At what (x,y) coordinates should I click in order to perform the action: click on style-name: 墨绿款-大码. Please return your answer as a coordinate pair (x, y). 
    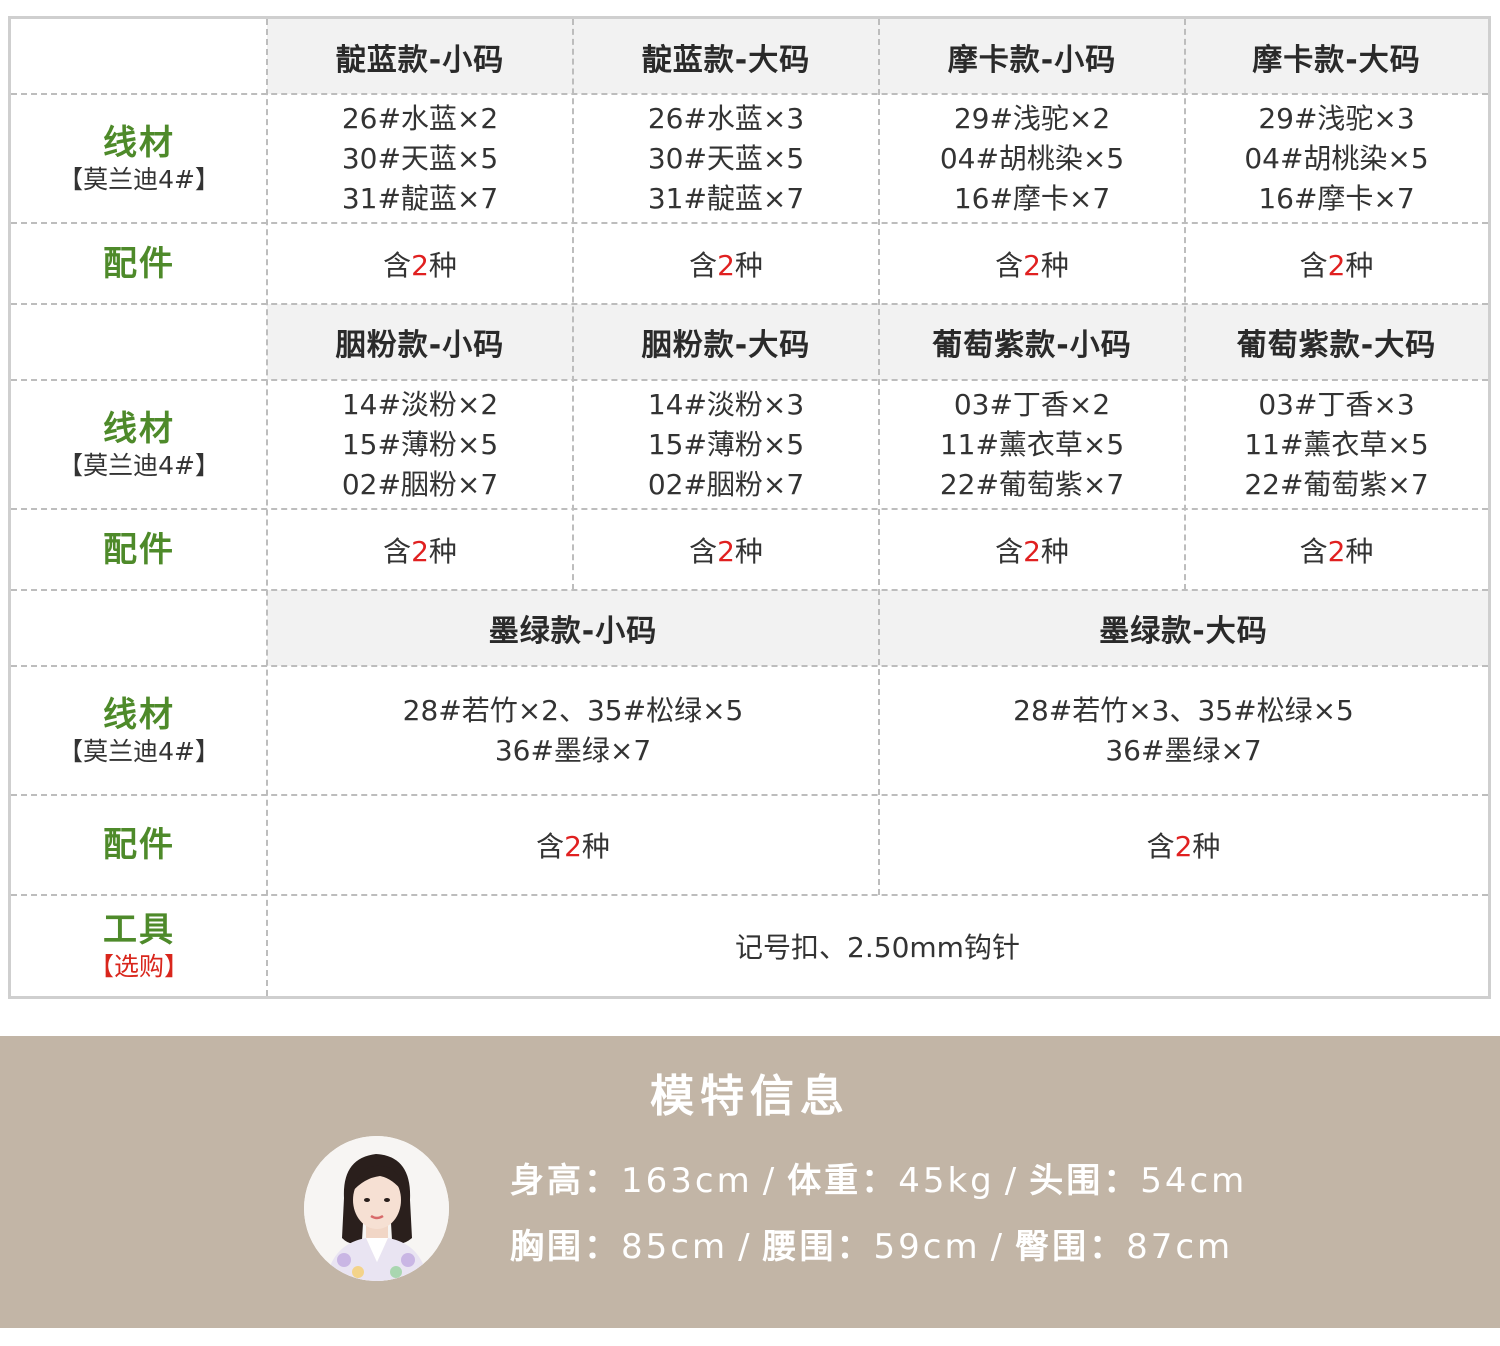
    Looking at the image, I should click on (1183, 631).